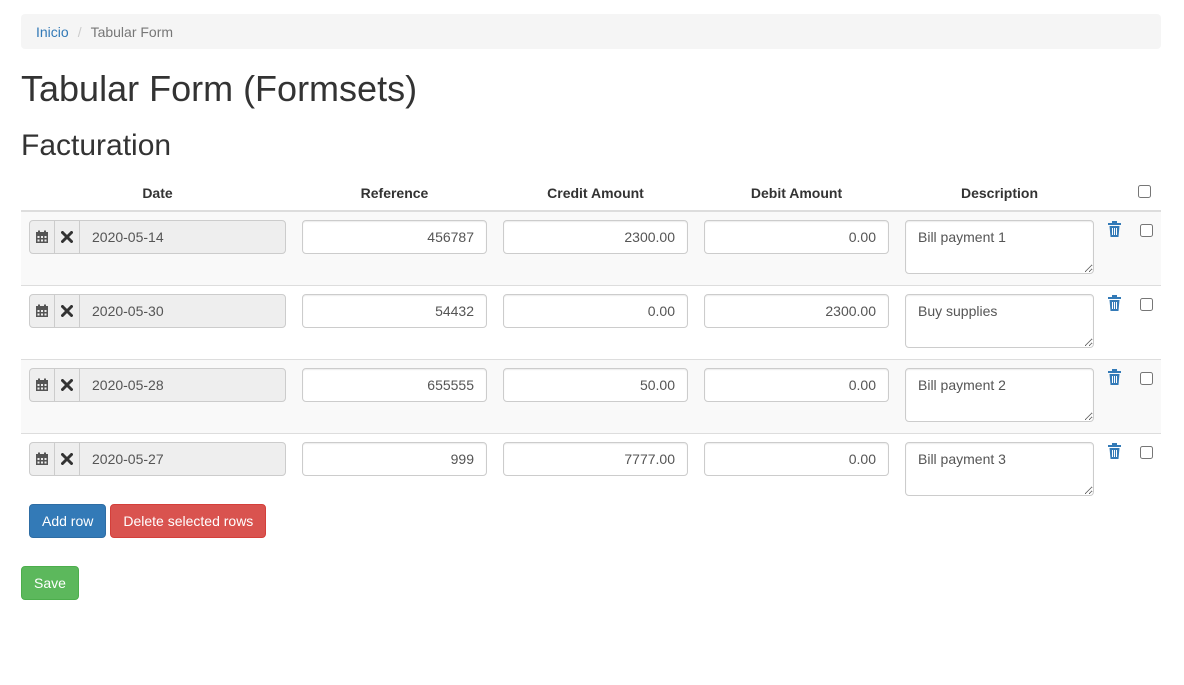 This screenshot has width=1184, height=685. I want to click on description-cell: Buy supplies, so click(999, 322).